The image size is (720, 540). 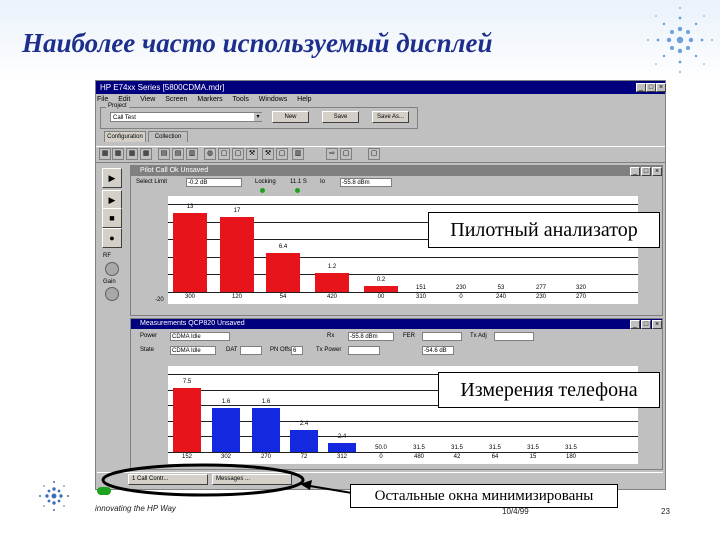 I want to click on pilot-close-button: ×, so click(x=657, y=171).